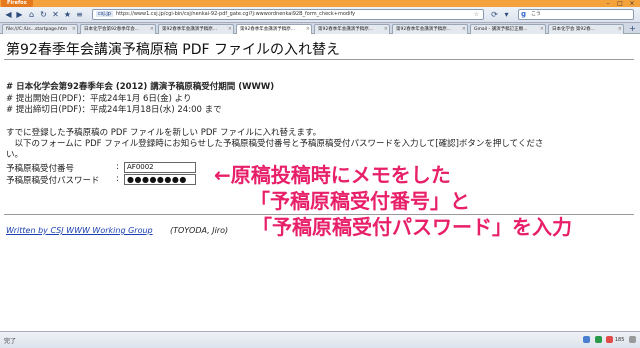 The image size is (640, 348). What do you see at coordinates (140, 87) in the screenshot?
I see `period-heading: # 日本化学会第92春季年会 (2012) 講演予稿原稿受付期間 (WWW)` at bounding box center [140, 87].